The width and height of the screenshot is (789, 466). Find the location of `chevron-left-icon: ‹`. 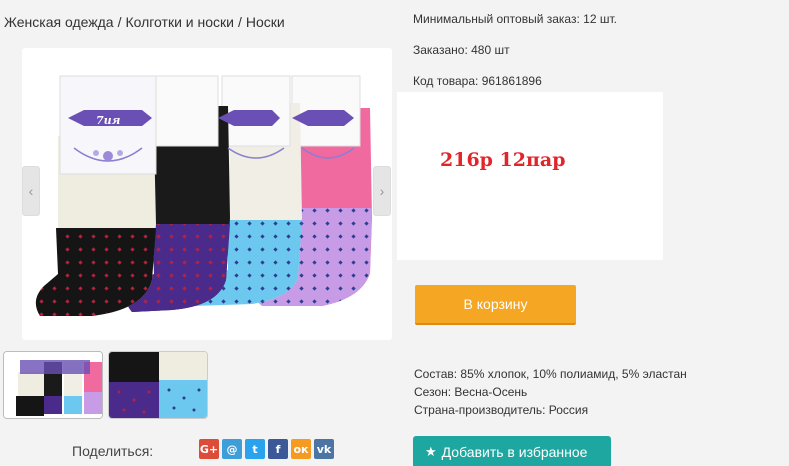

chevron-left-icon: ‹ is located at coordinates (31, 191).